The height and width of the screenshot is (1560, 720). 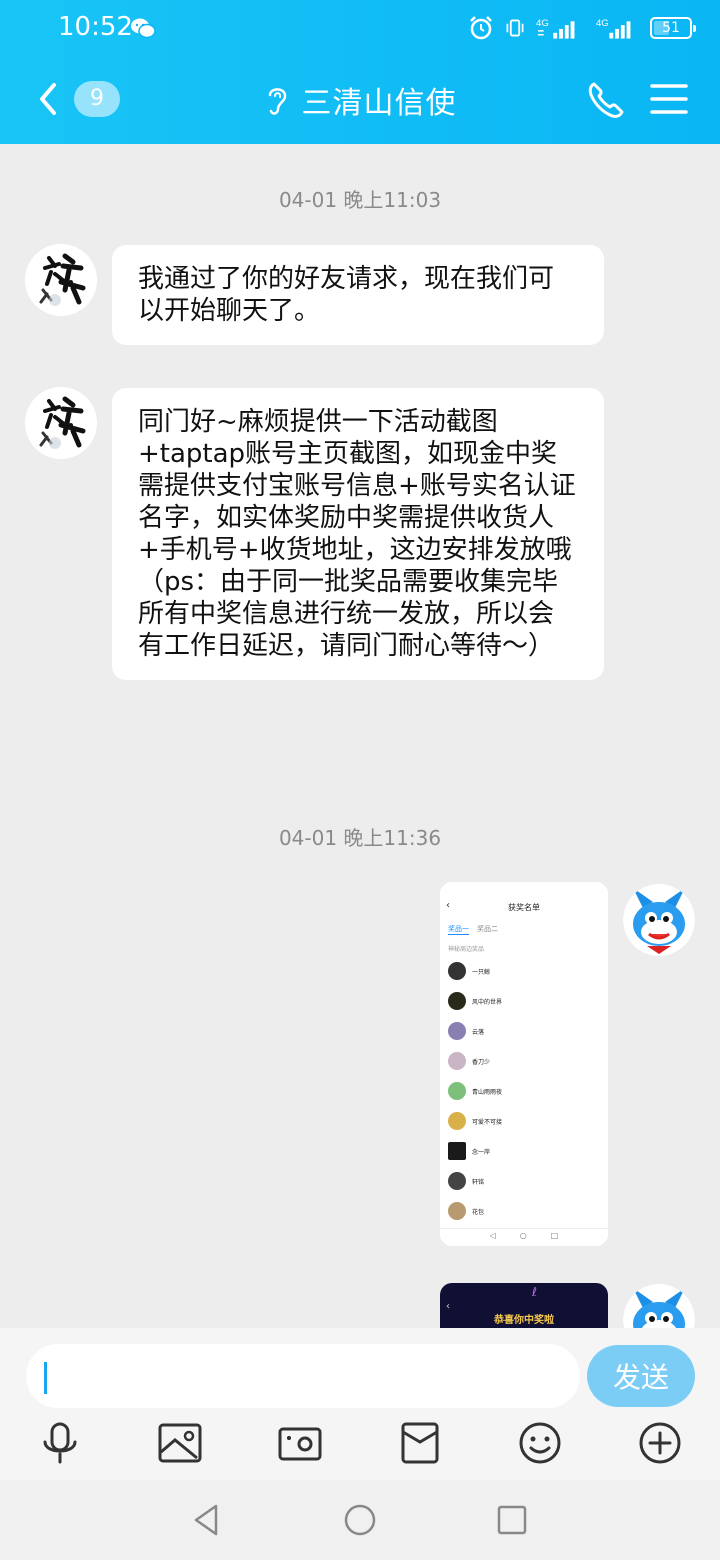 What do you see at coordinates (487, 1002) in the screenshot?
I see `mini-winner-name: 风中的世界` at bounding box center [487, 1002].